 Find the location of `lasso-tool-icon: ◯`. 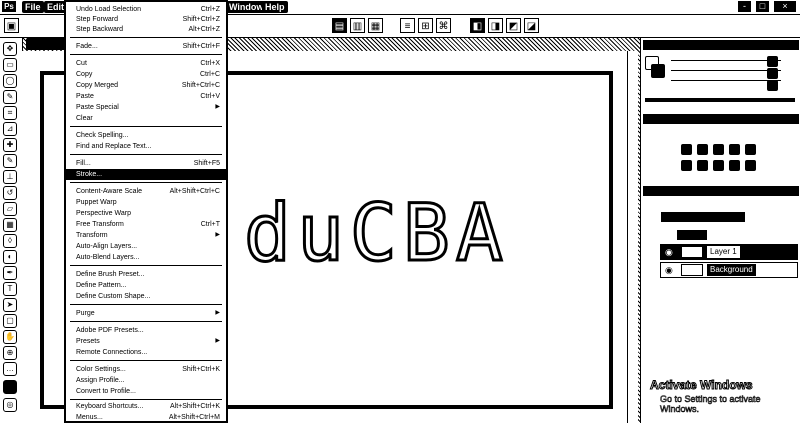

lasso-tool-icon: ◯ is located at coordinates (10, 81).